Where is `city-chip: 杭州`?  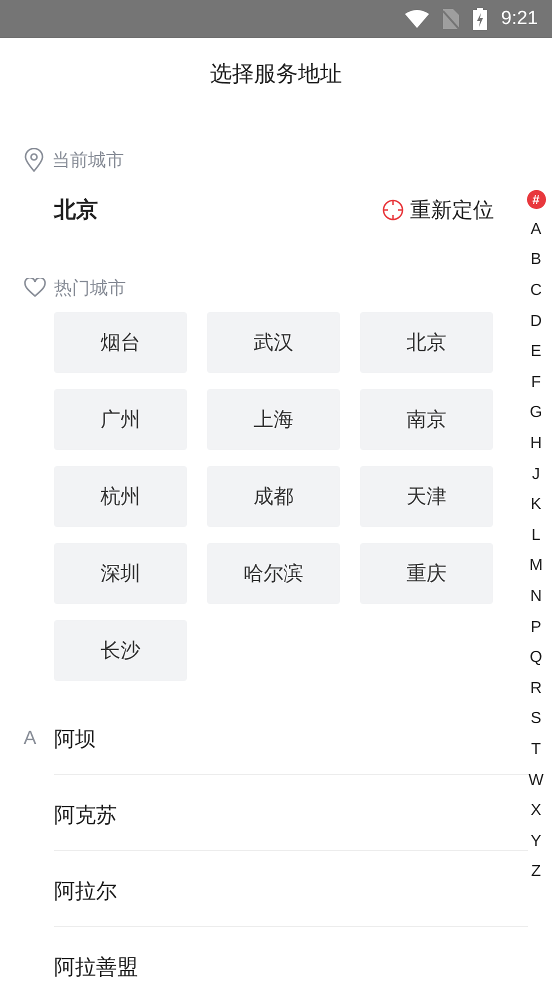 city-chip: 杭州 is located at coordinates (120, 496).